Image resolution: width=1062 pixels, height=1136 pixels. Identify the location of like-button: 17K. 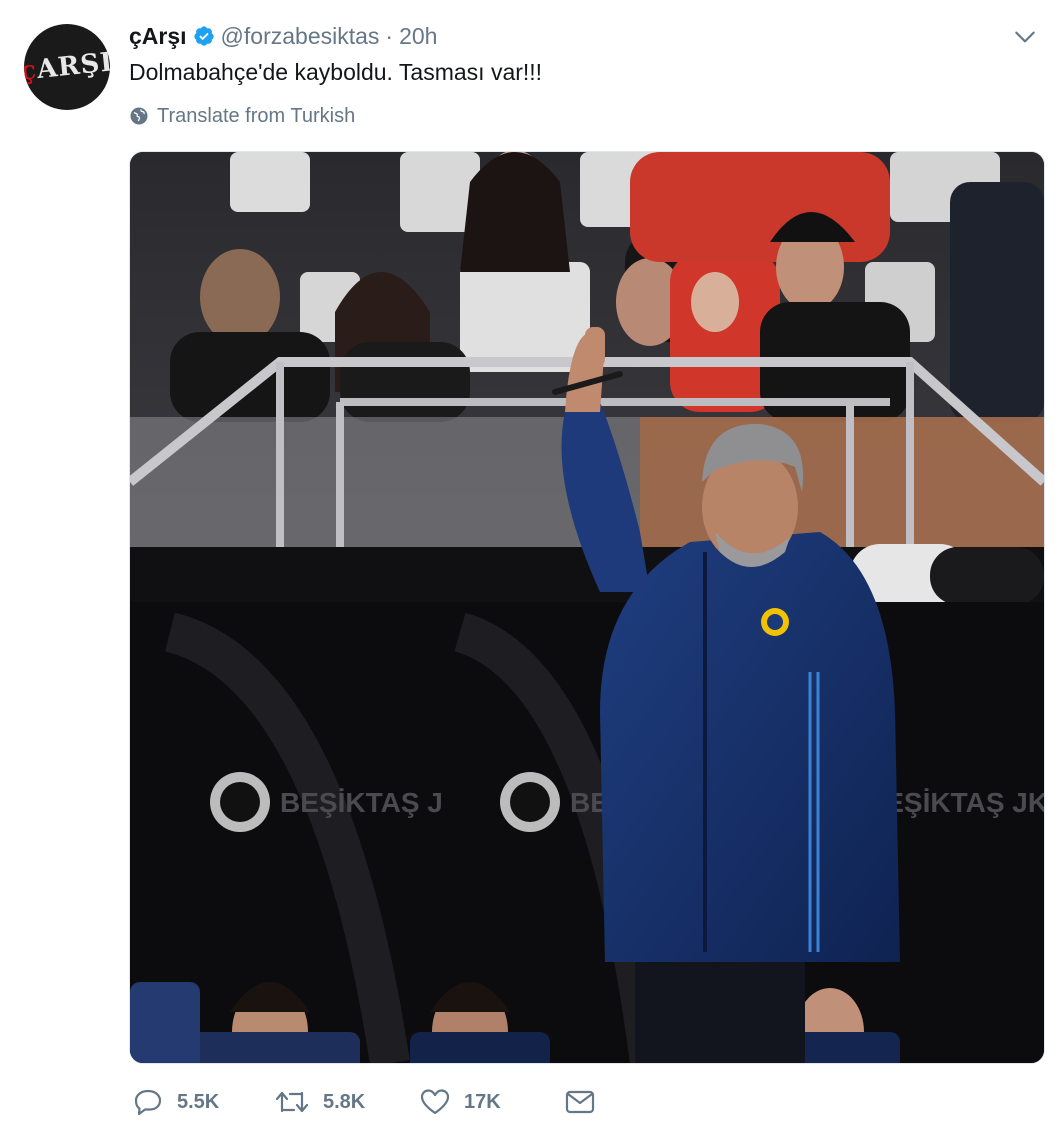
(460, 1102).